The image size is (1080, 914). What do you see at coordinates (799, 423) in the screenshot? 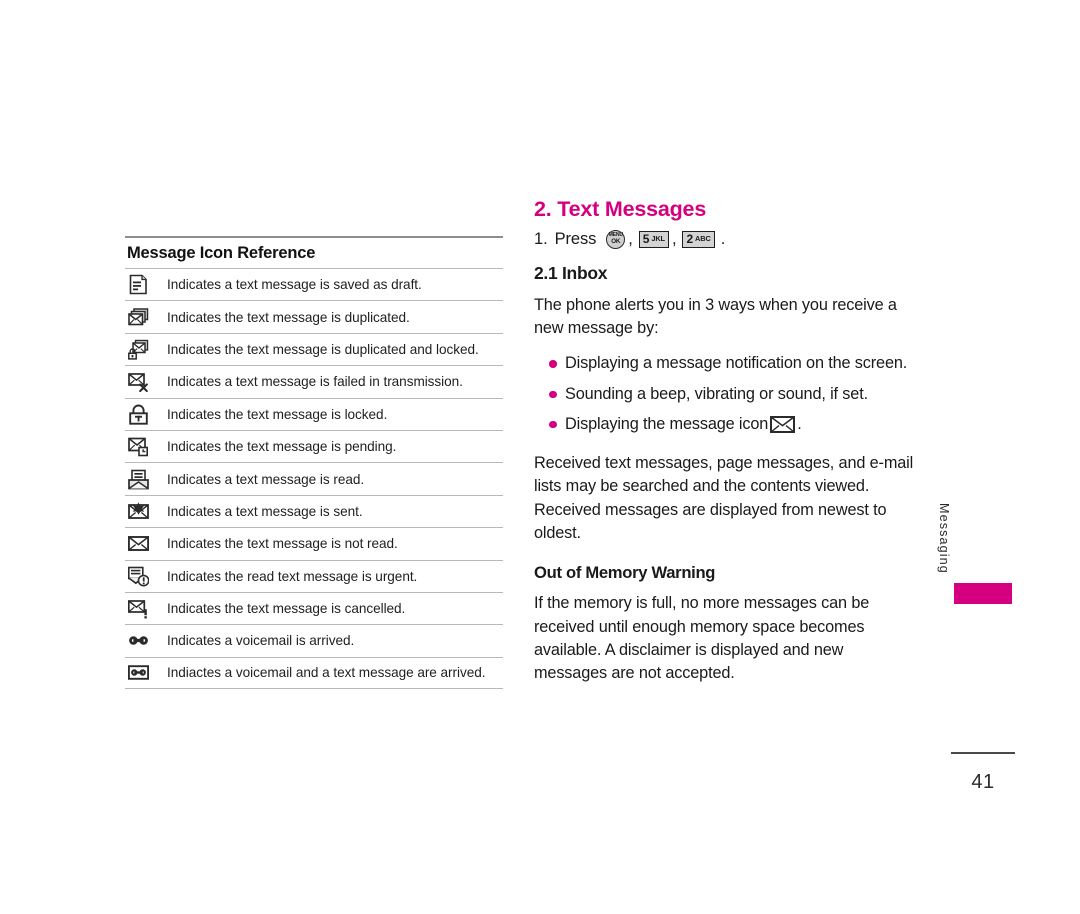
I see `list-item-suffix: .` at bounding box center [799, 423].